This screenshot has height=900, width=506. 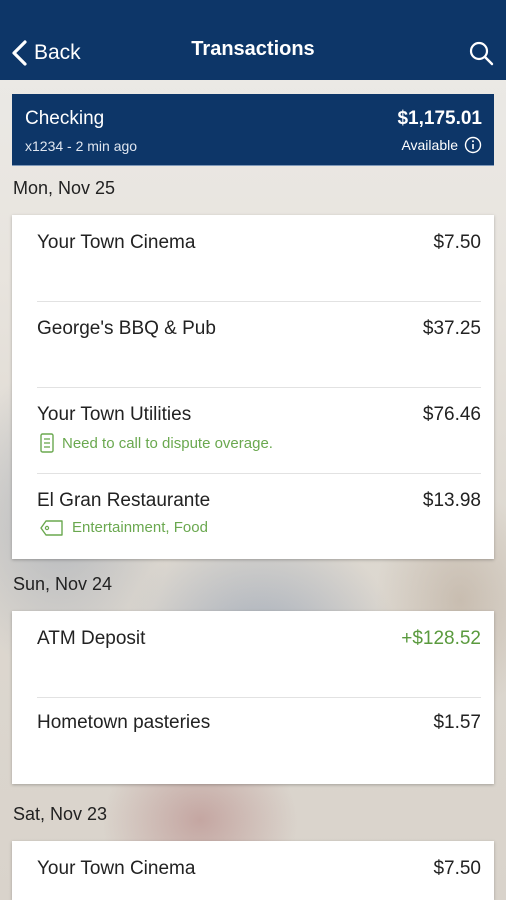 What do you see at coordinates (81, 146) in the screenshot?
I see `account-subtitle: x1234 - 2 min ago` at bounding box center [81, 146].